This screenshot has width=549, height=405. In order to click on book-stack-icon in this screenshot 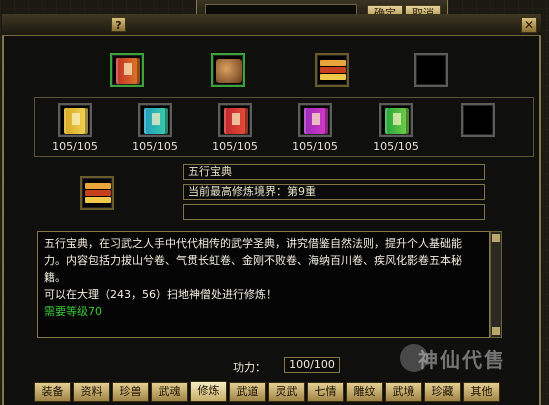, I will do `click(333, 71)`.